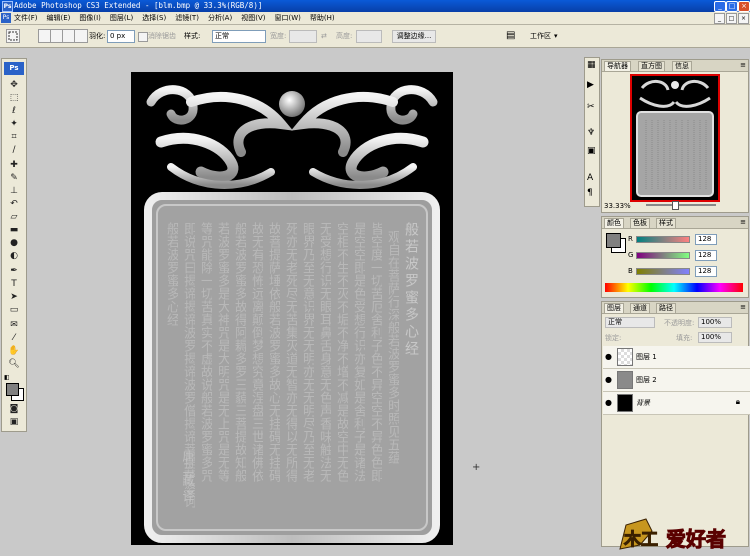 The image size is (750, 556). What do you see at coordinates (26, 18) in the screenshot?
I see `menu-file: 文件(F)` at bounding box center [26, 18].